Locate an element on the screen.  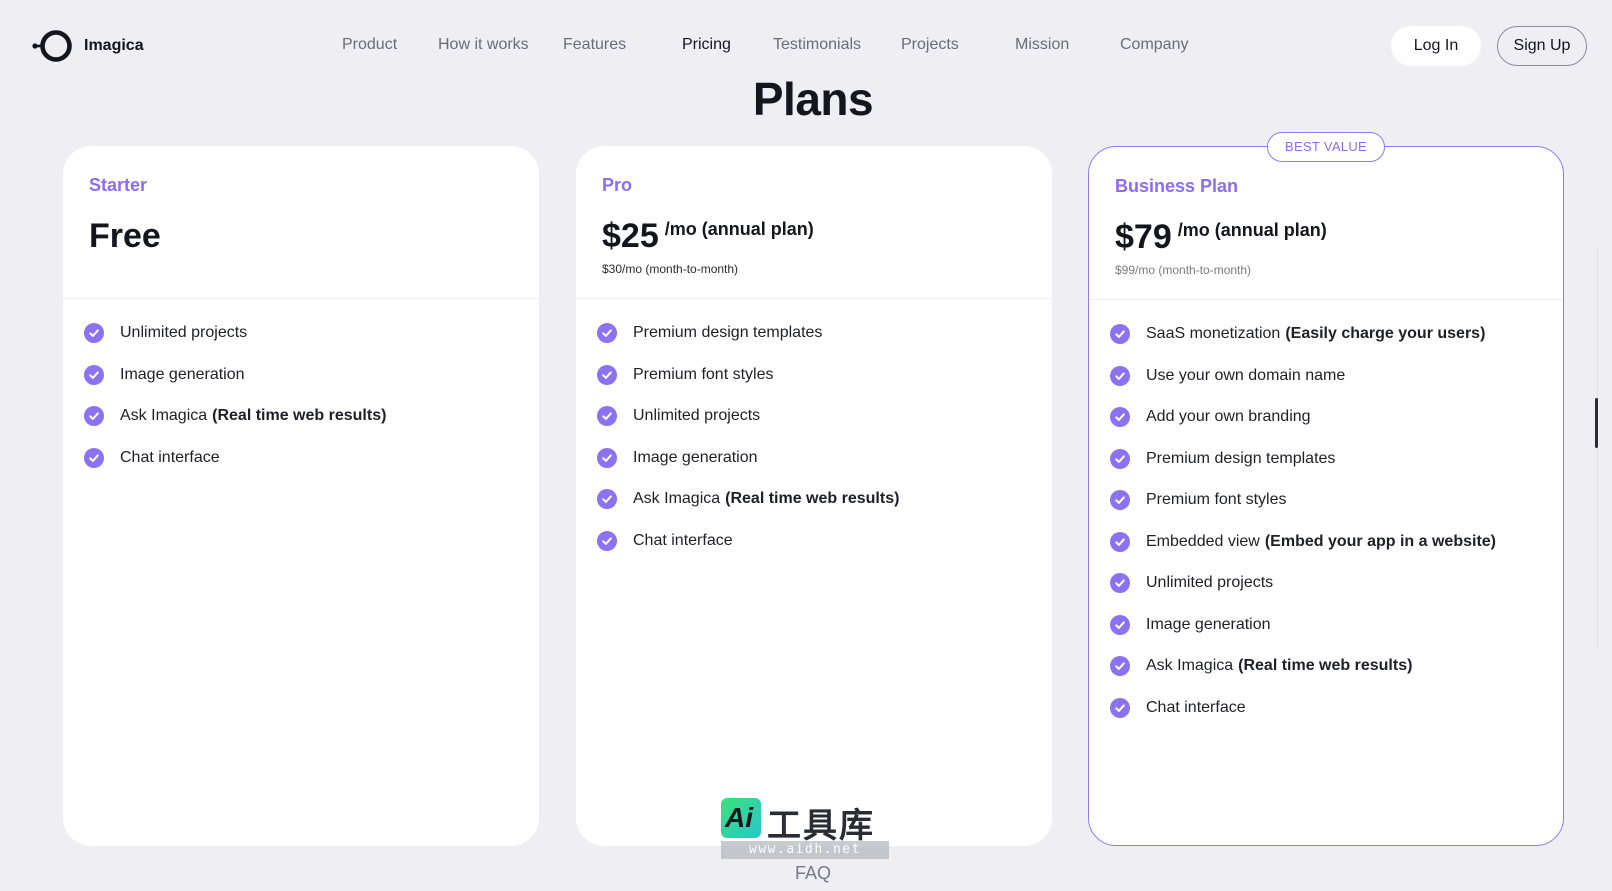
feature-text: SaaS monetization is located at coordinates (1213, 333).